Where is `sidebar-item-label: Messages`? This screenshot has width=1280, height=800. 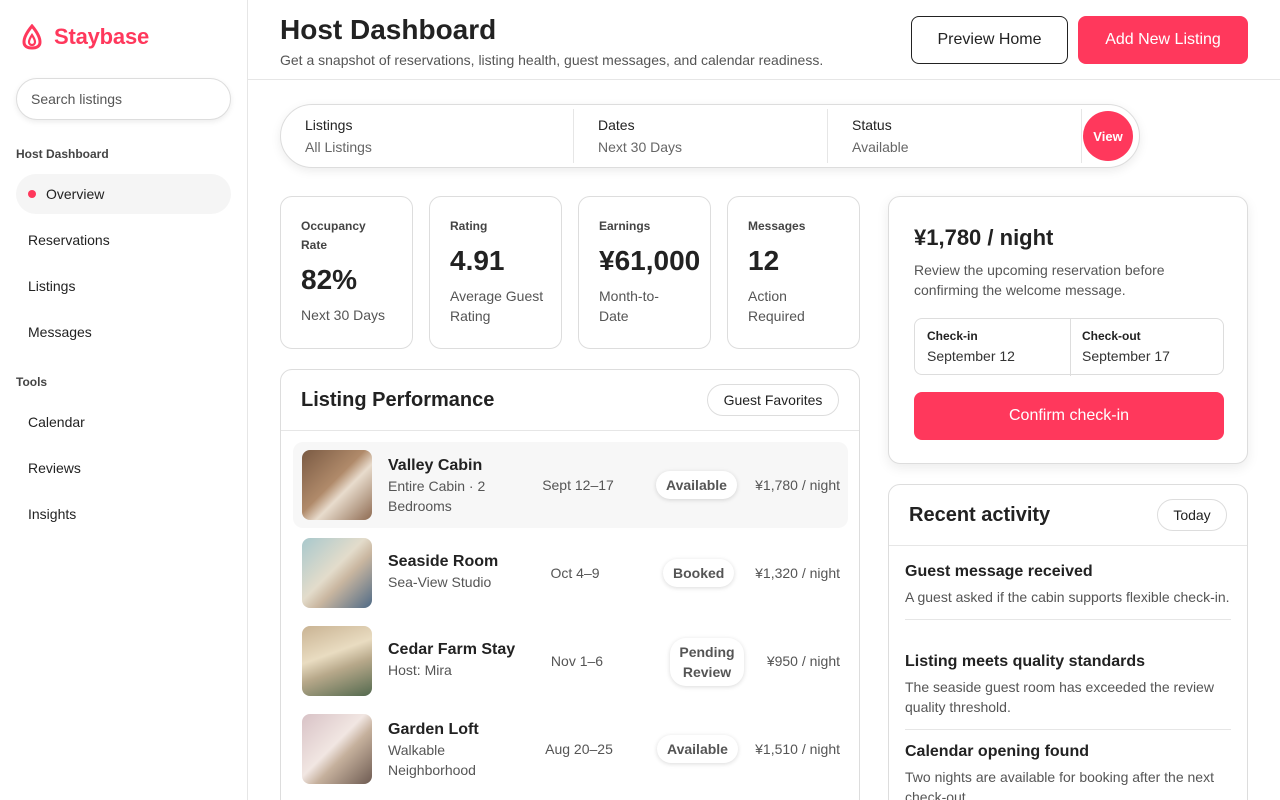
sidebar-item-label: Messages is located at coordinates (60, 332).